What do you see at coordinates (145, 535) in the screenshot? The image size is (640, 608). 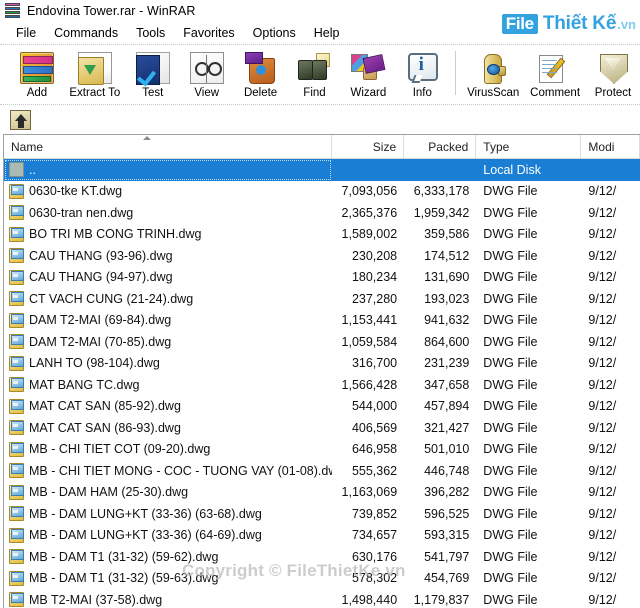 I see `file-name-label: MB - DAM LUNG+KT (33-36) (64-69).dwg` at bounding box center [145, 535].